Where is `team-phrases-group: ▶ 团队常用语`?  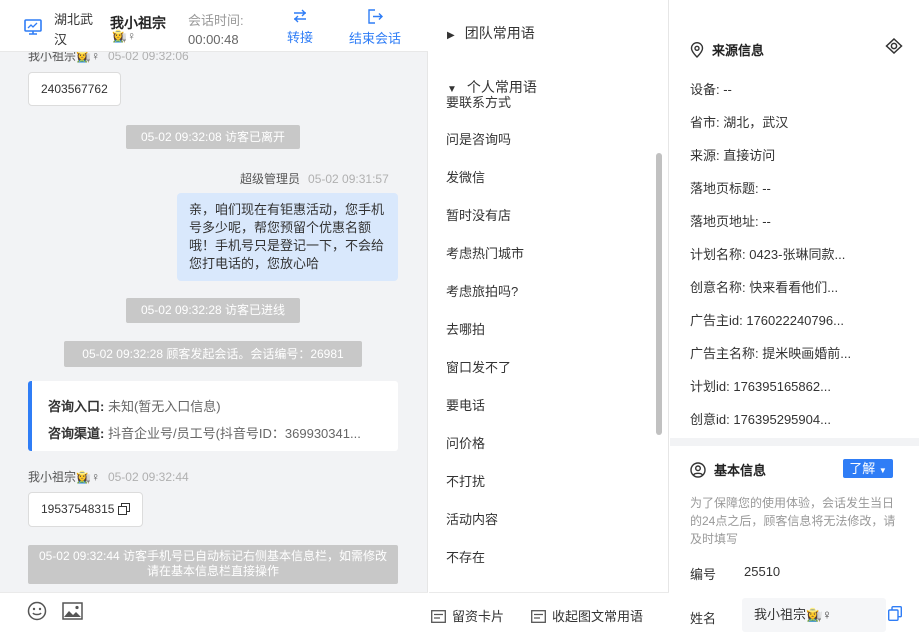
team-phrases-group: ▶ 团队常用语 is located at coordinates (491, 33).